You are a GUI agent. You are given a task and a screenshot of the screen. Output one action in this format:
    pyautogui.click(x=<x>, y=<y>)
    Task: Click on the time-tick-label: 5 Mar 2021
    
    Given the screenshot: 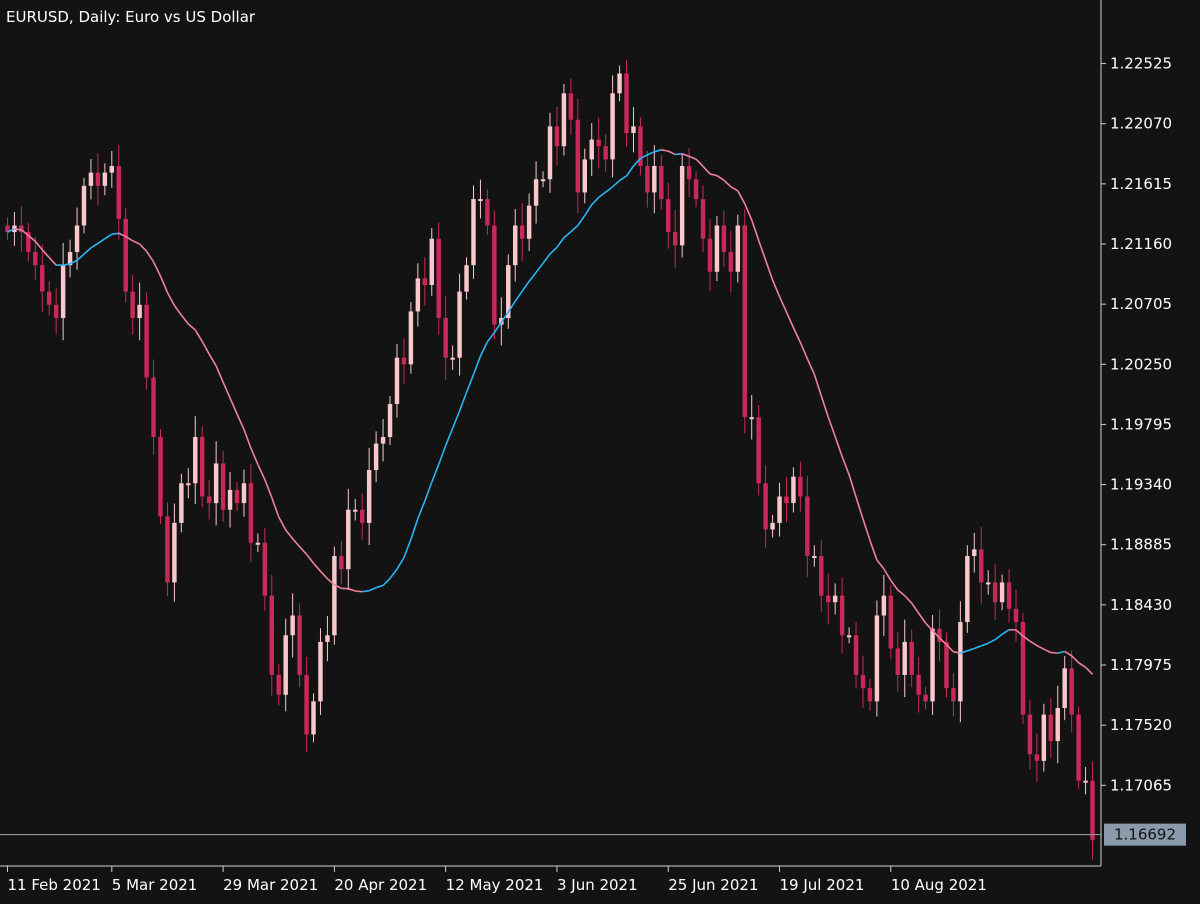 What is the action you would take?
    pyautogui.click(x=155, y=885)
    